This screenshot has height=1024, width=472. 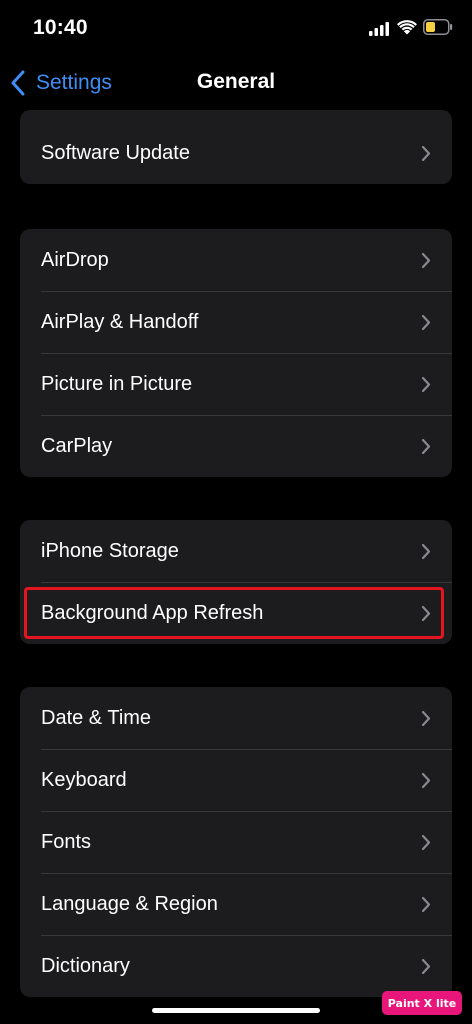 I want to click on page-title: General, so click(x=236, y=81).